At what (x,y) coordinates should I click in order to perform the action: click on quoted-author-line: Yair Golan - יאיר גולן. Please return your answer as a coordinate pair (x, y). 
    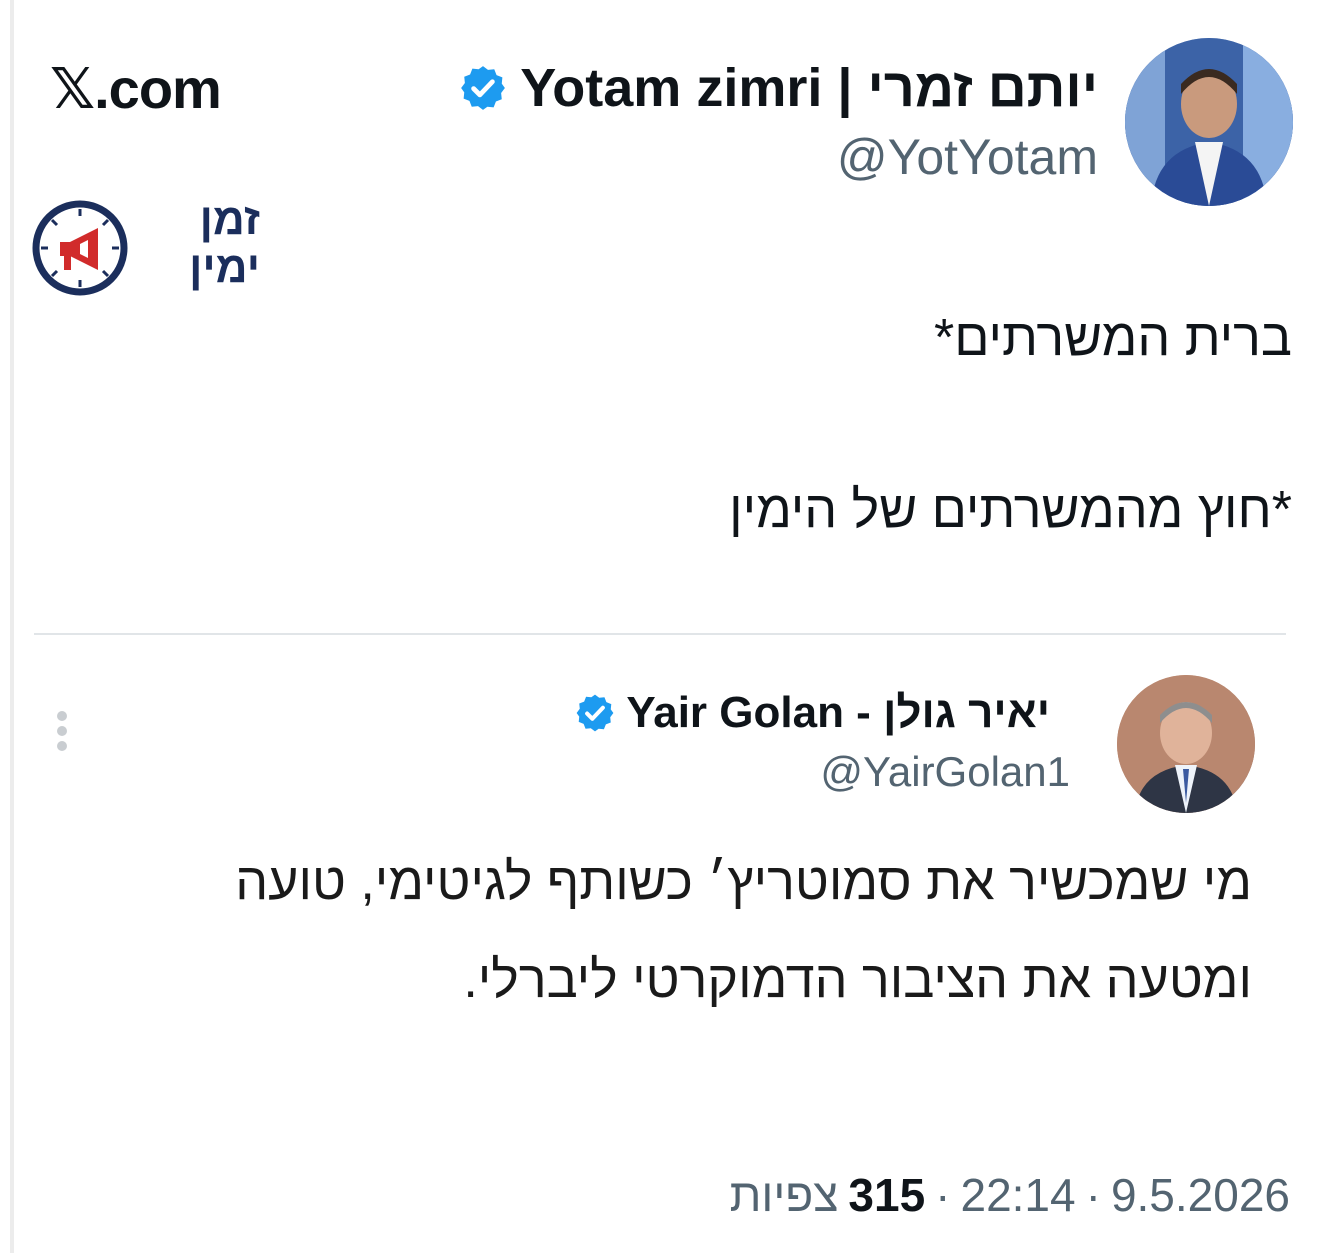
    Looking at the image, I should click on (812, 713).